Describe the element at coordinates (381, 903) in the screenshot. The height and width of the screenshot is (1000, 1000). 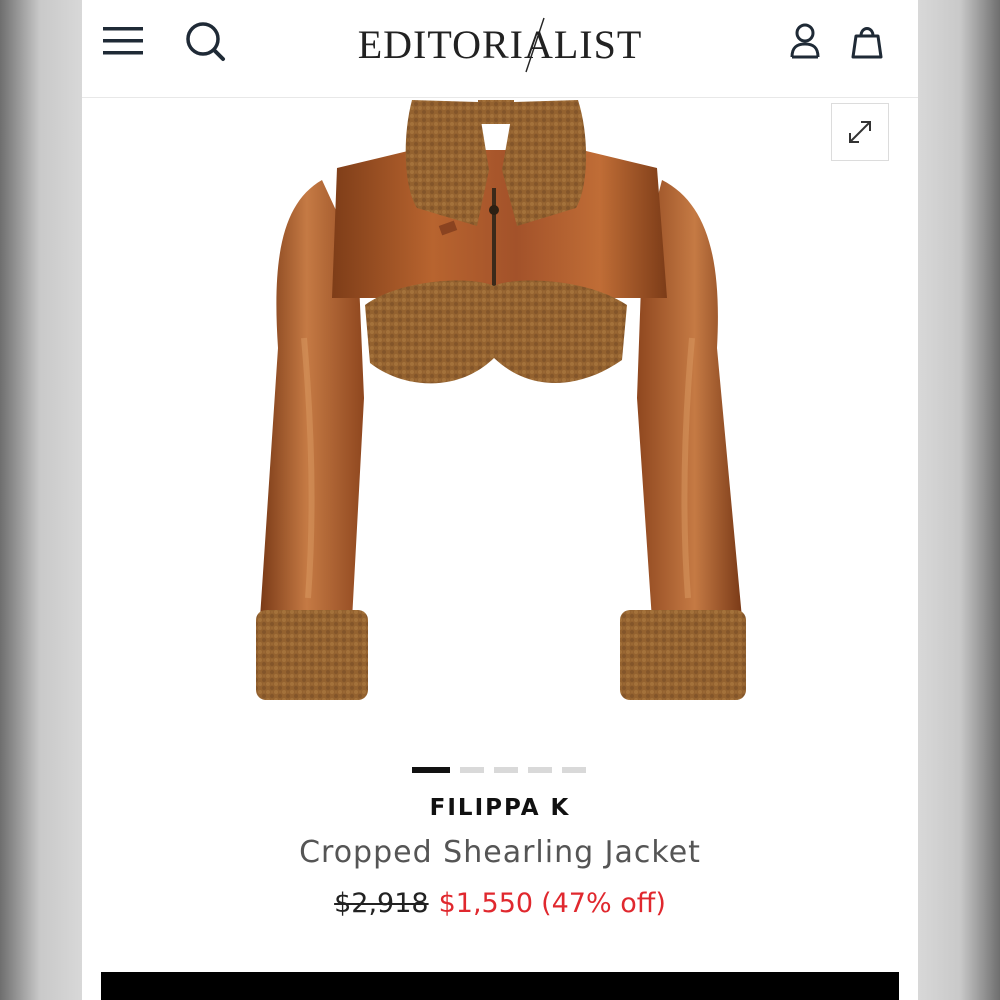
I see `original-price: $2,918` at that location.